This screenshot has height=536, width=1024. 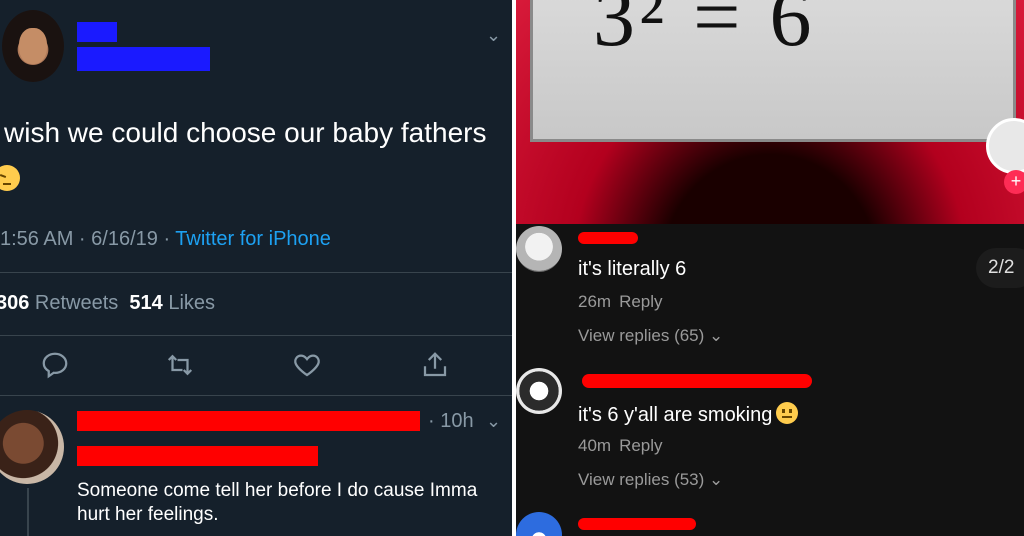 What do you see at coordinates (787, 413) in the screenshot?
I see `neutral-face-emoji-icon` at bounding box center [787, 413].